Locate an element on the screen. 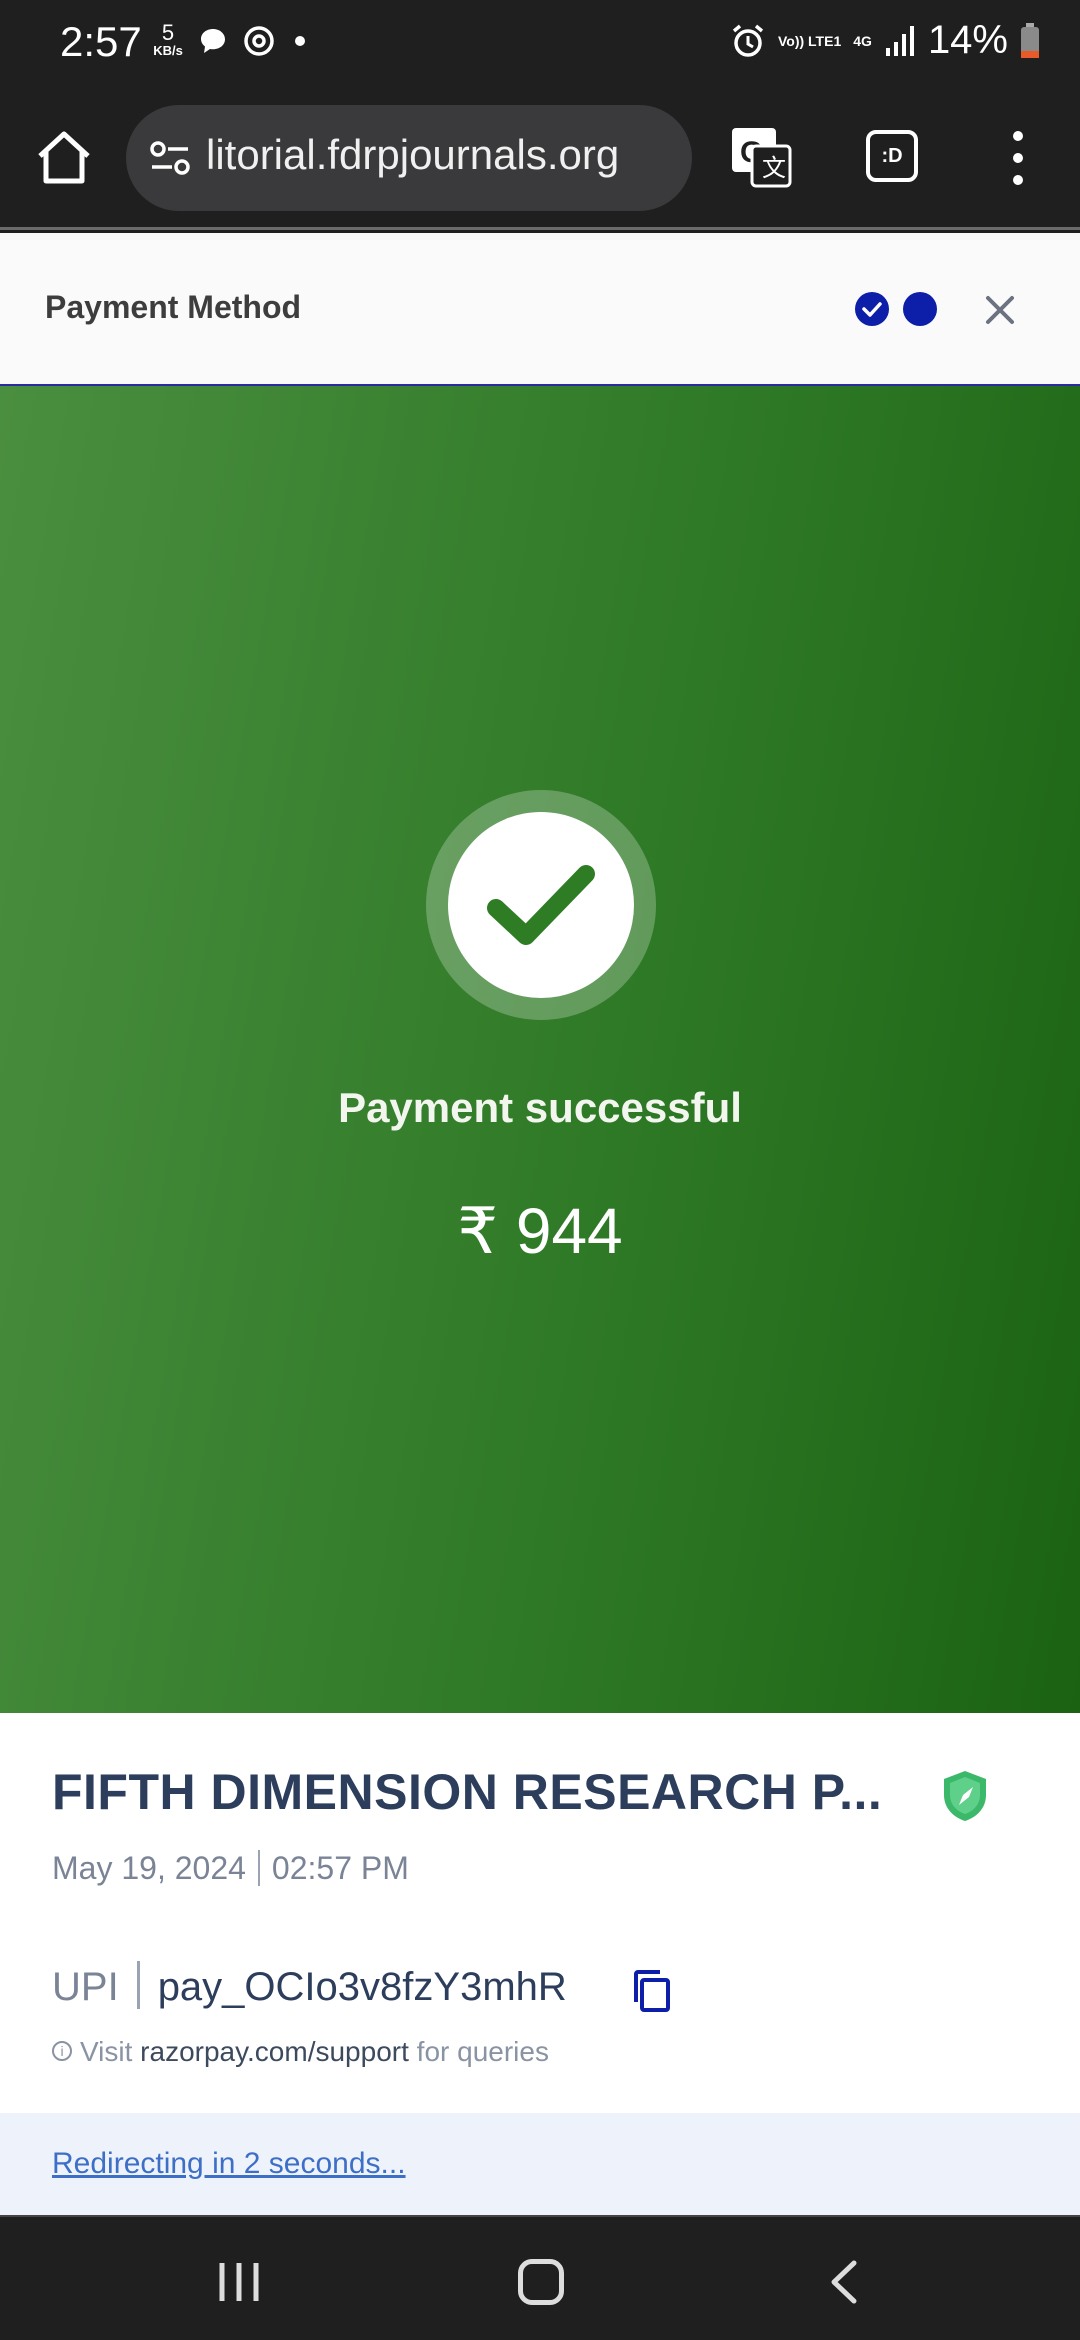  network-speed-unit: KB/s is located at coordinates (168, 50).